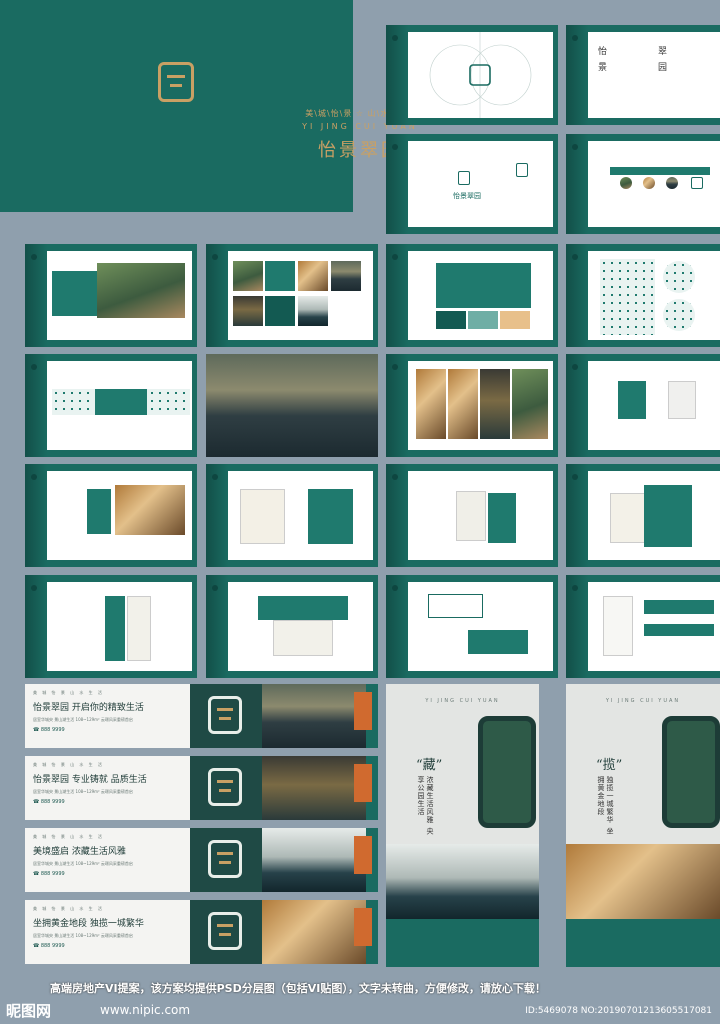 This screenshot has height=1024, width=720. Describe the element at coordinates (88, 924) in the screenshot. I see `banner-headline: 坐拥黄金地段 独揽一城繁华` at that location.